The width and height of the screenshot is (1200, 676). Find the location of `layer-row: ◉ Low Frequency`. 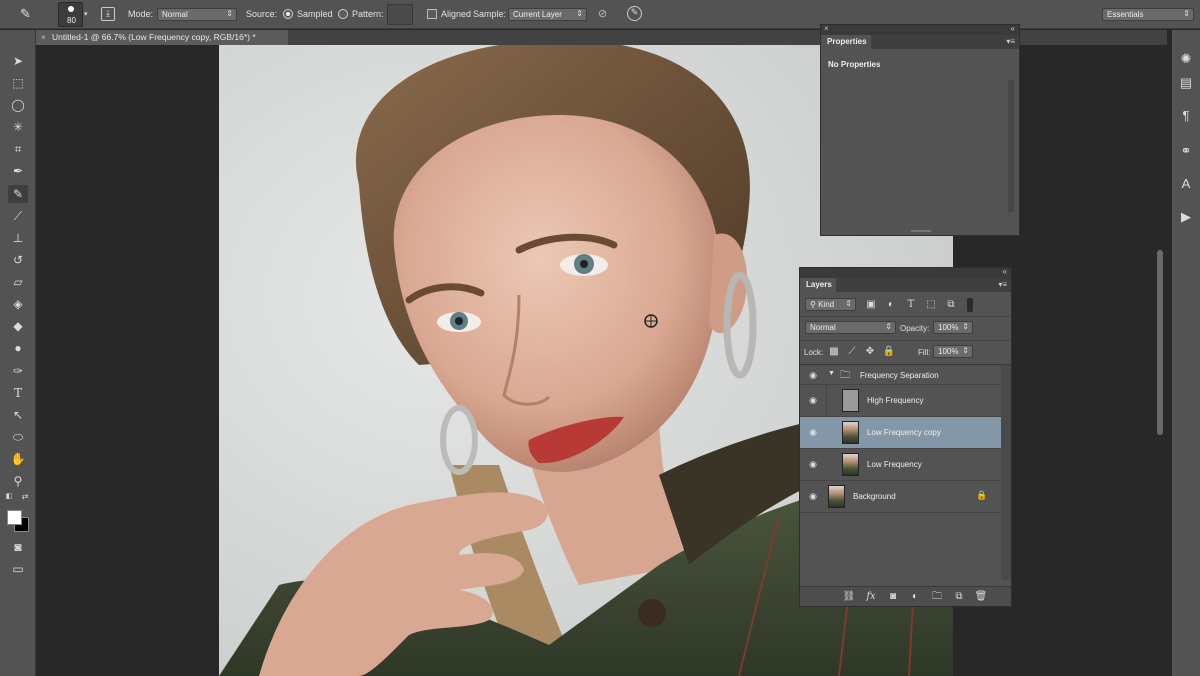

layer-row: ◉ Low Frequency is located at coordinates (900, 465).